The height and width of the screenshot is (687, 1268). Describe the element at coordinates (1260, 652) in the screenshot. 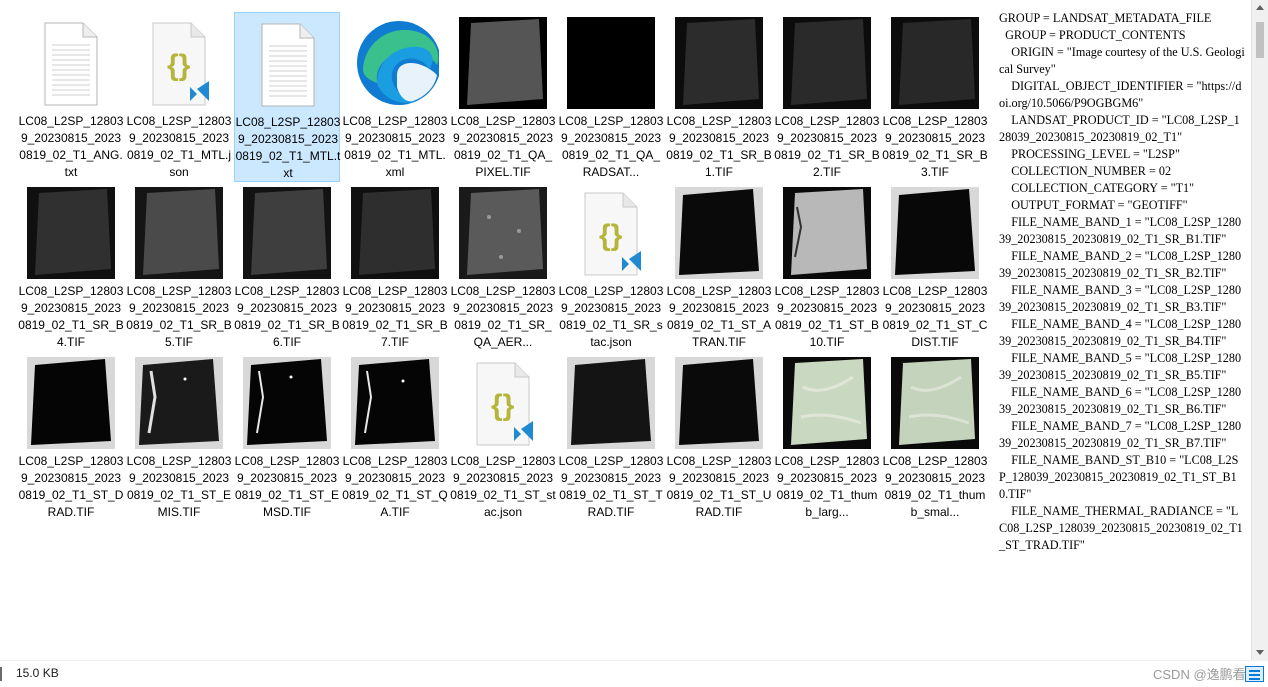

I see `scroll-down-arrow-icon` at that location.